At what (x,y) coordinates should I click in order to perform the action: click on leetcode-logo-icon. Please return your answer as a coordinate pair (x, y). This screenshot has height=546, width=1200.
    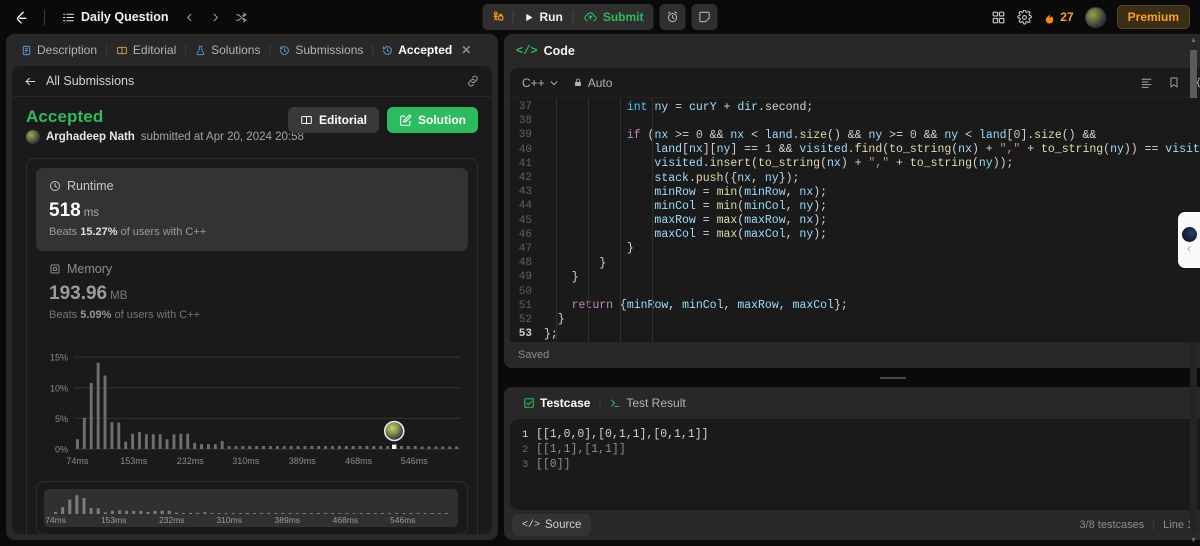
    Looking at the image, I should click on (21, 17).